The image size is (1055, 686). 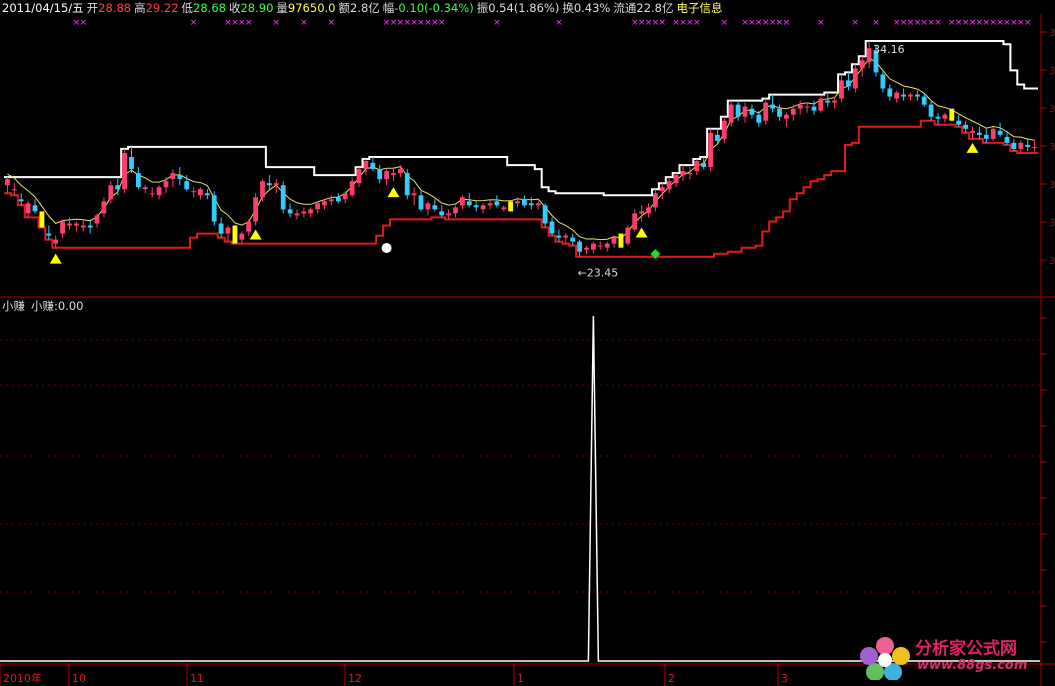 I want to click on volume-value: 97650.0, so click(x=311, y=8).